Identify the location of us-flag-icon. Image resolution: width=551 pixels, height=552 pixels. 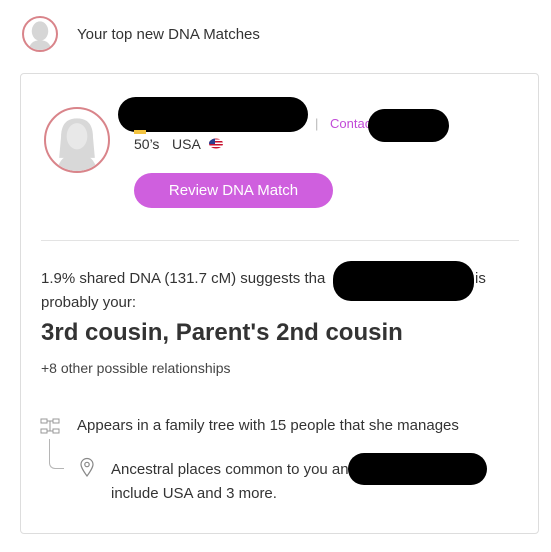
(216, 145).